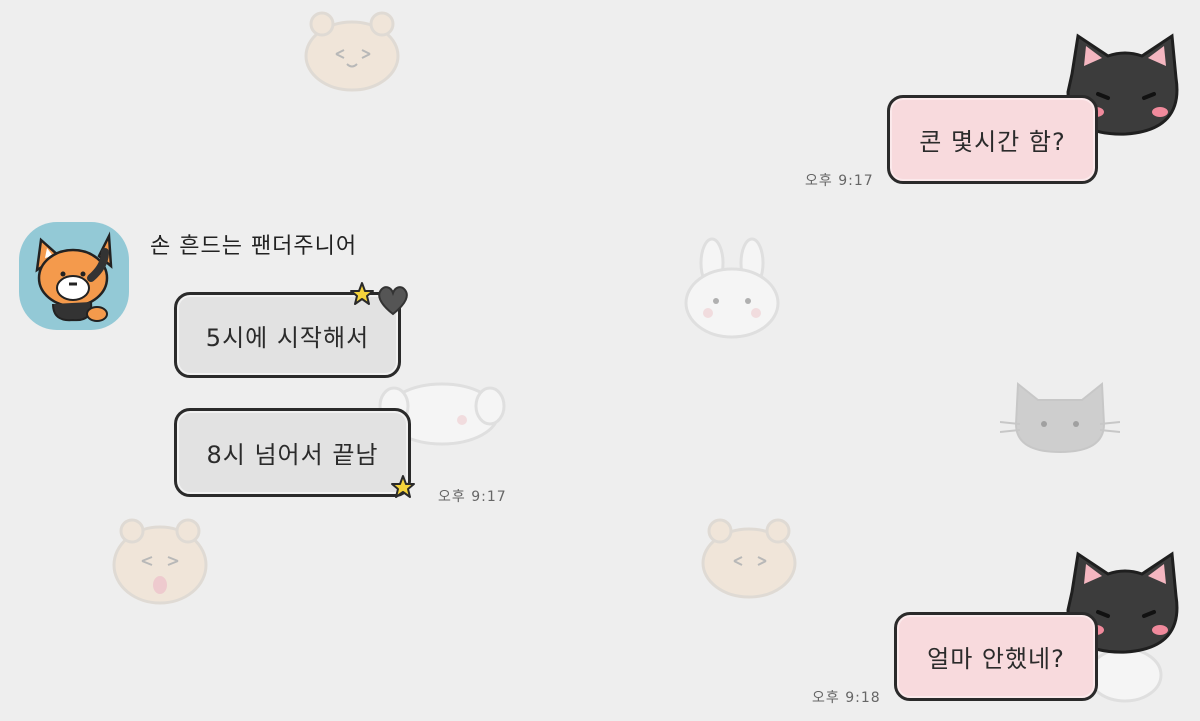 The height and width of the screenshot is (721, 1200). I want to click on message-text: 콘 몇시간 함?, so click(992, 142).